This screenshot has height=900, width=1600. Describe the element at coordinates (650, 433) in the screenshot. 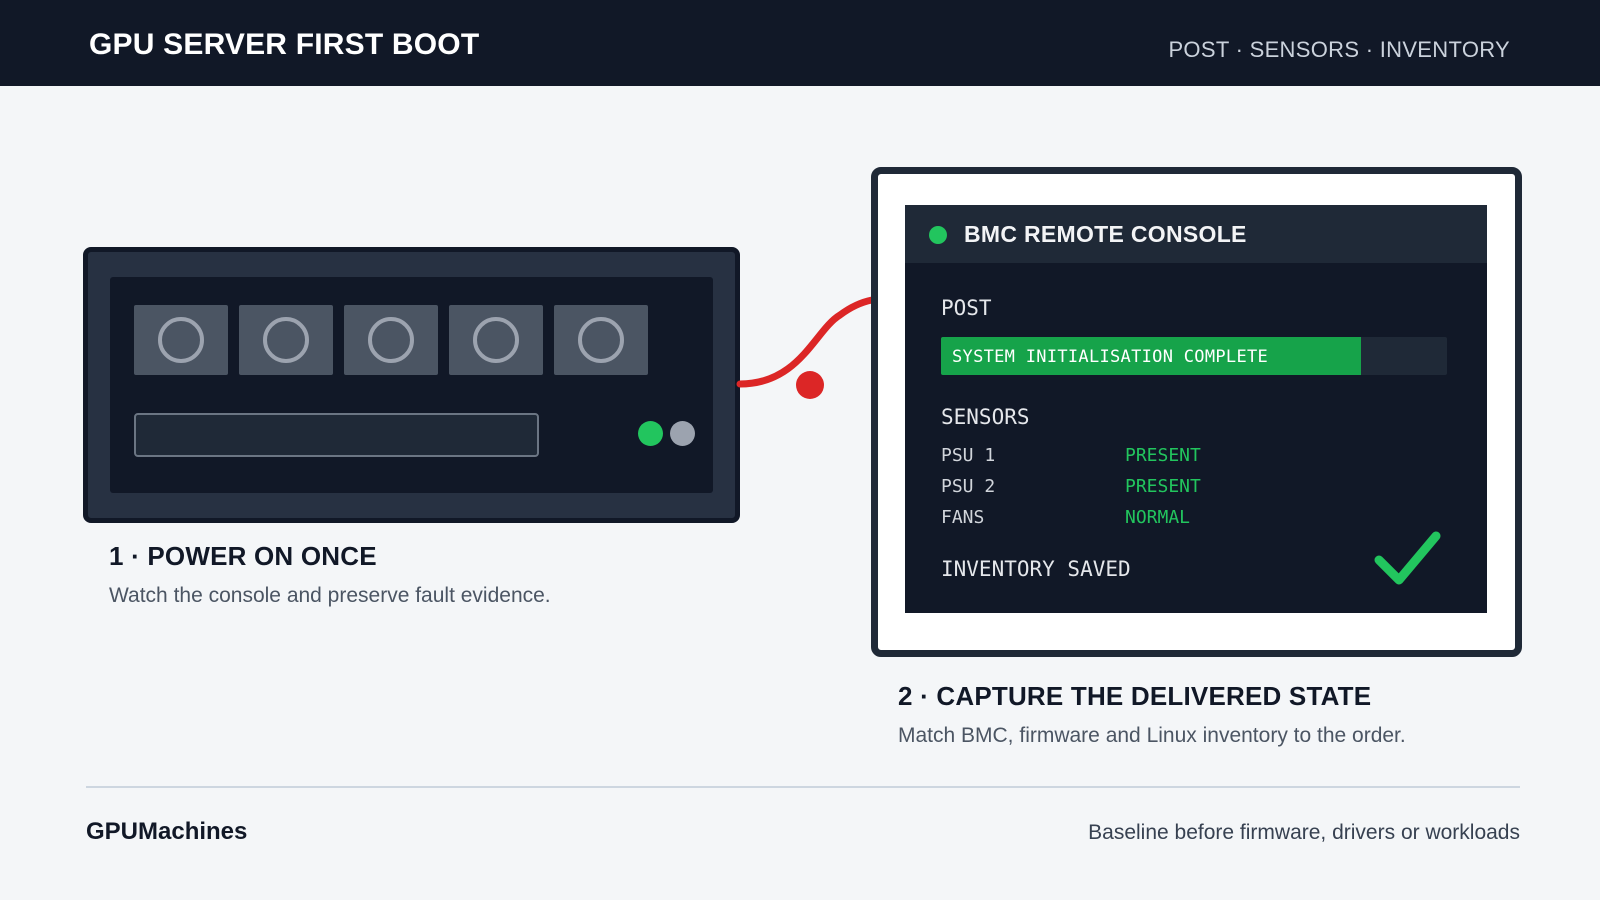

I see `status-led-green-icon` at that location.